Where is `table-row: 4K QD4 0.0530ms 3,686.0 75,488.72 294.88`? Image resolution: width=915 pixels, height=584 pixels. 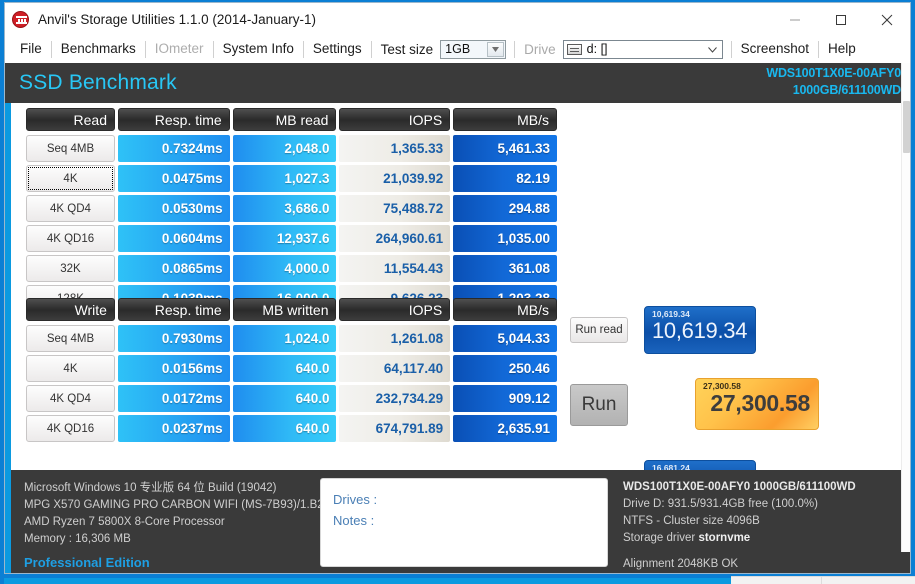
table-row: 4K QD4 0.0530ms 3,686.0 75,488.72 294.88 is located at coordinates (292, 208).